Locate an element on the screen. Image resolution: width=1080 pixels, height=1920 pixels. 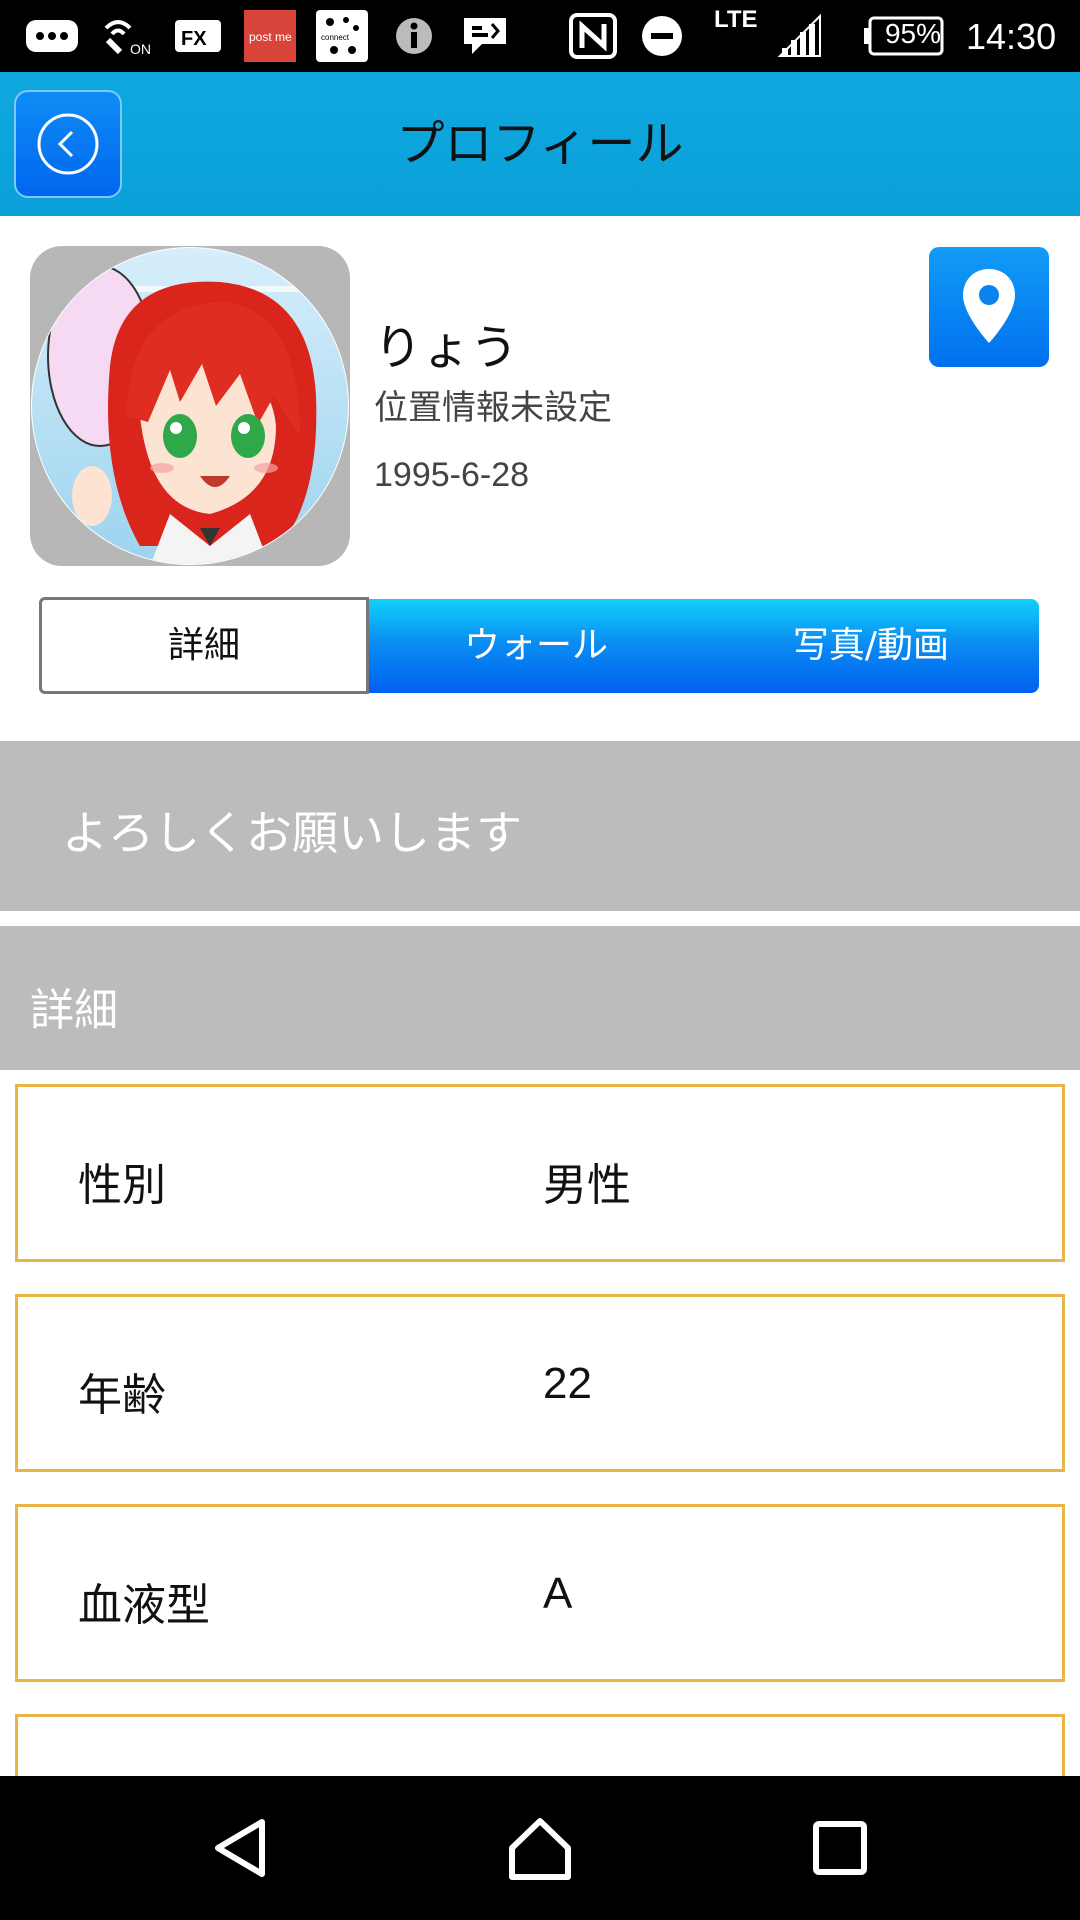
clock: 14:30 is located at coordinates (1011, 36).